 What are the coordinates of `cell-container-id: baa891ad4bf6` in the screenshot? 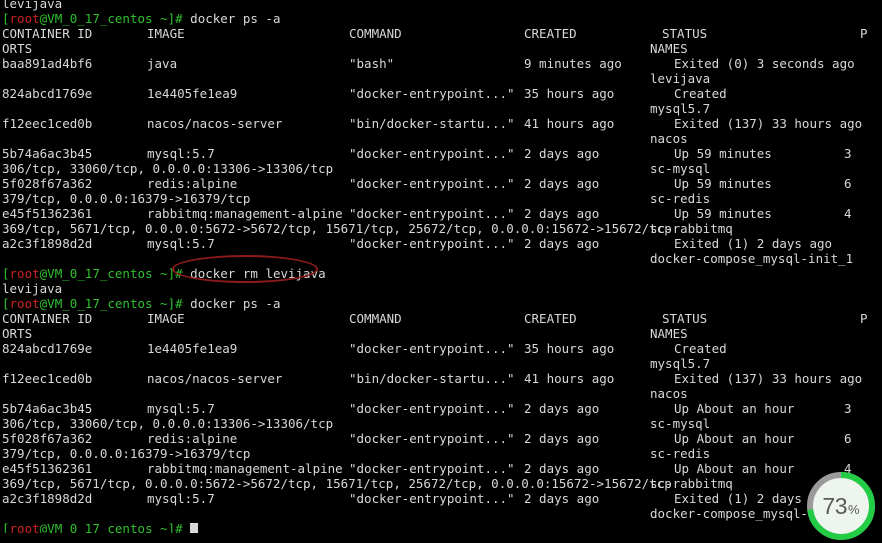 It's located at (47, 63).